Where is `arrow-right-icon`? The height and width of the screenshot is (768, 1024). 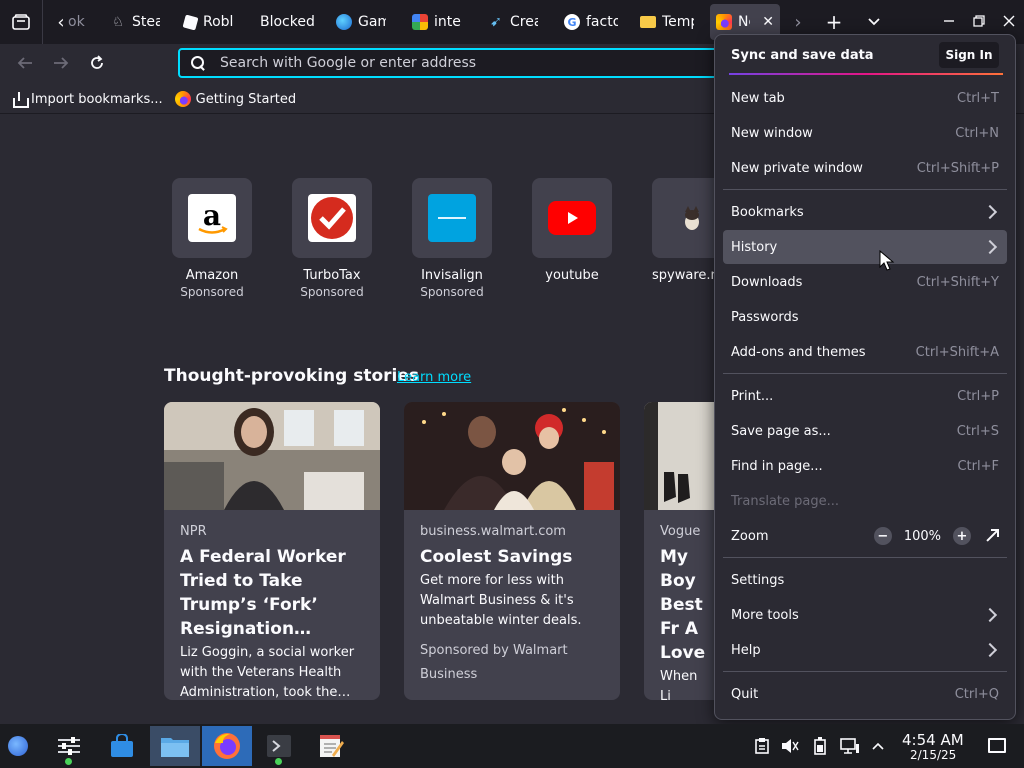 arrow-right-icon is located at coordinates (61, 63).